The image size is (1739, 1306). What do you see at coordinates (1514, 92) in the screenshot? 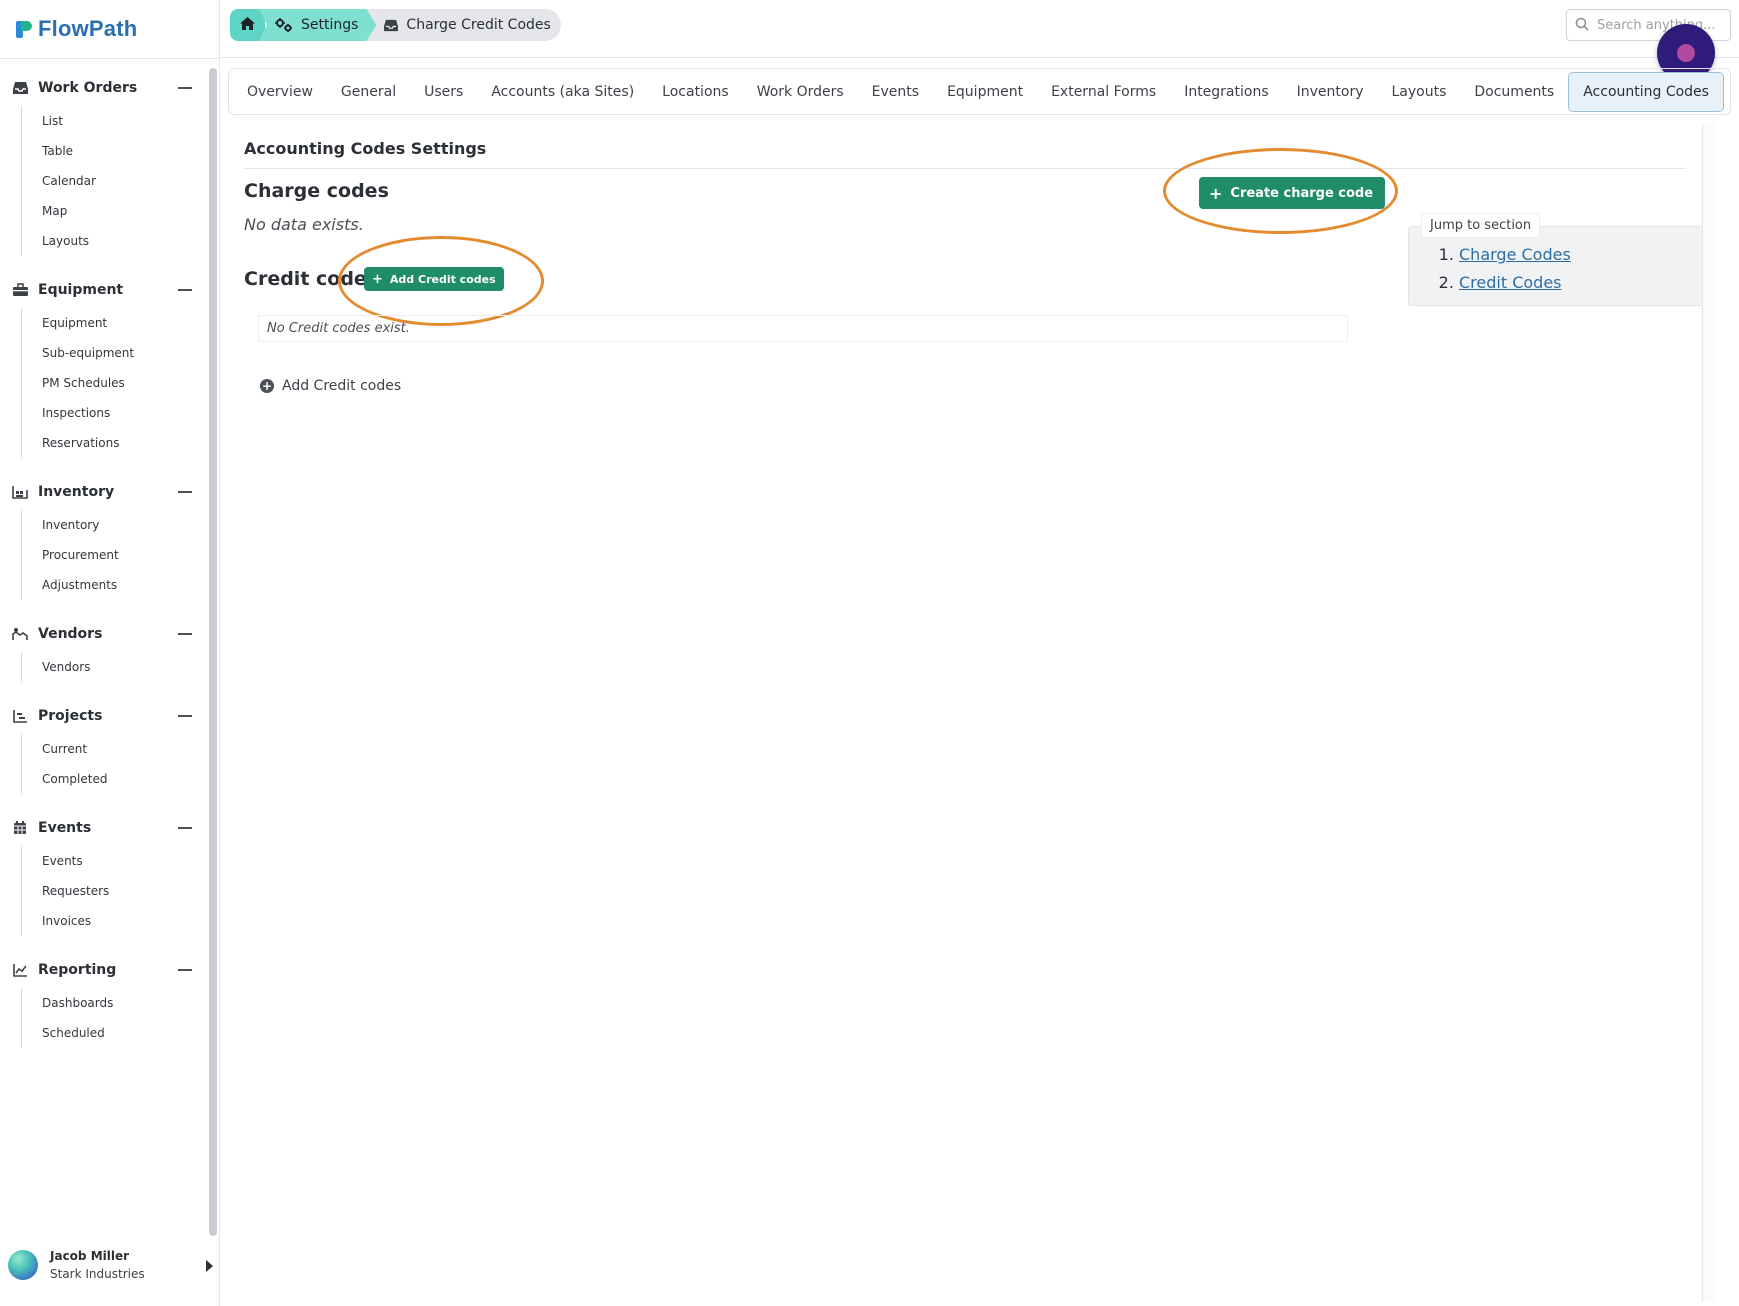
I see `tab-documents: Documents` at bounding box center [1514, 92].